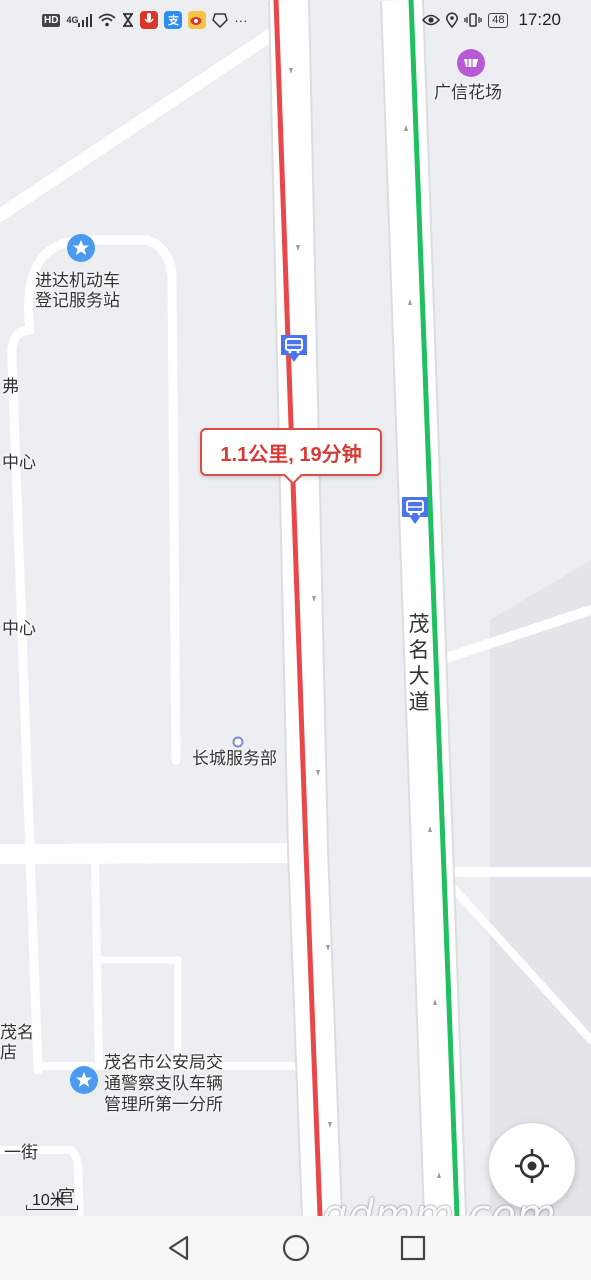 The height and width of the screenshot is (1280, 591). I want to click on street-label-partial: 一街, so click(21, 1152).